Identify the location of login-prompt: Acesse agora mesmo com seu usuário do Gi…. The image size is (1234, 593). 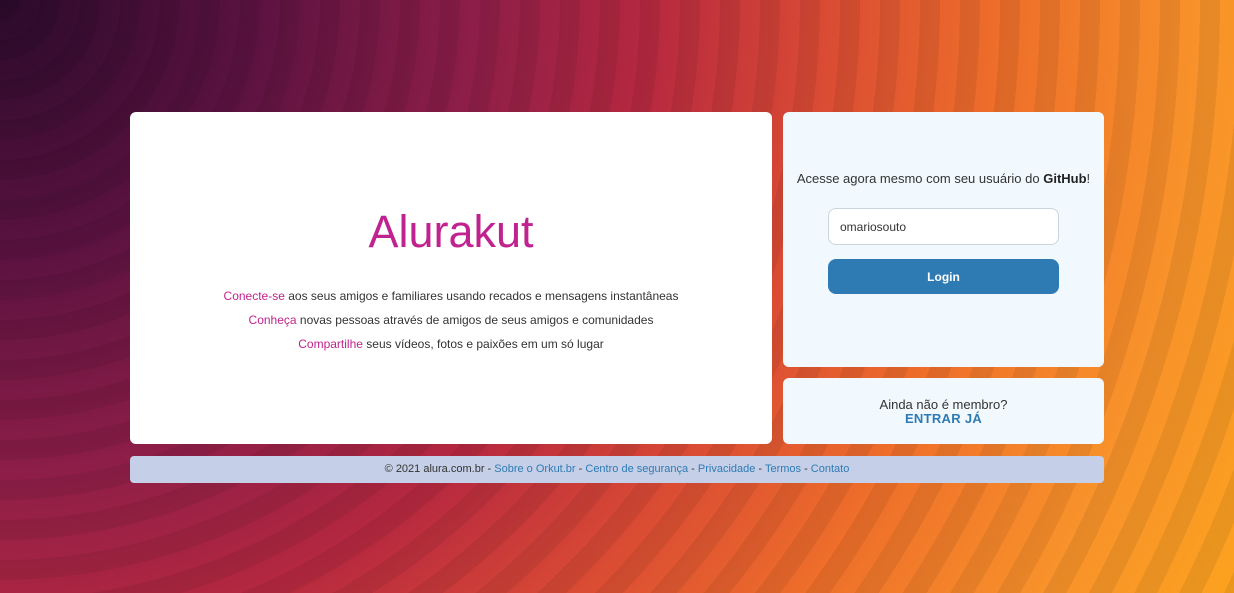
(943, 179).